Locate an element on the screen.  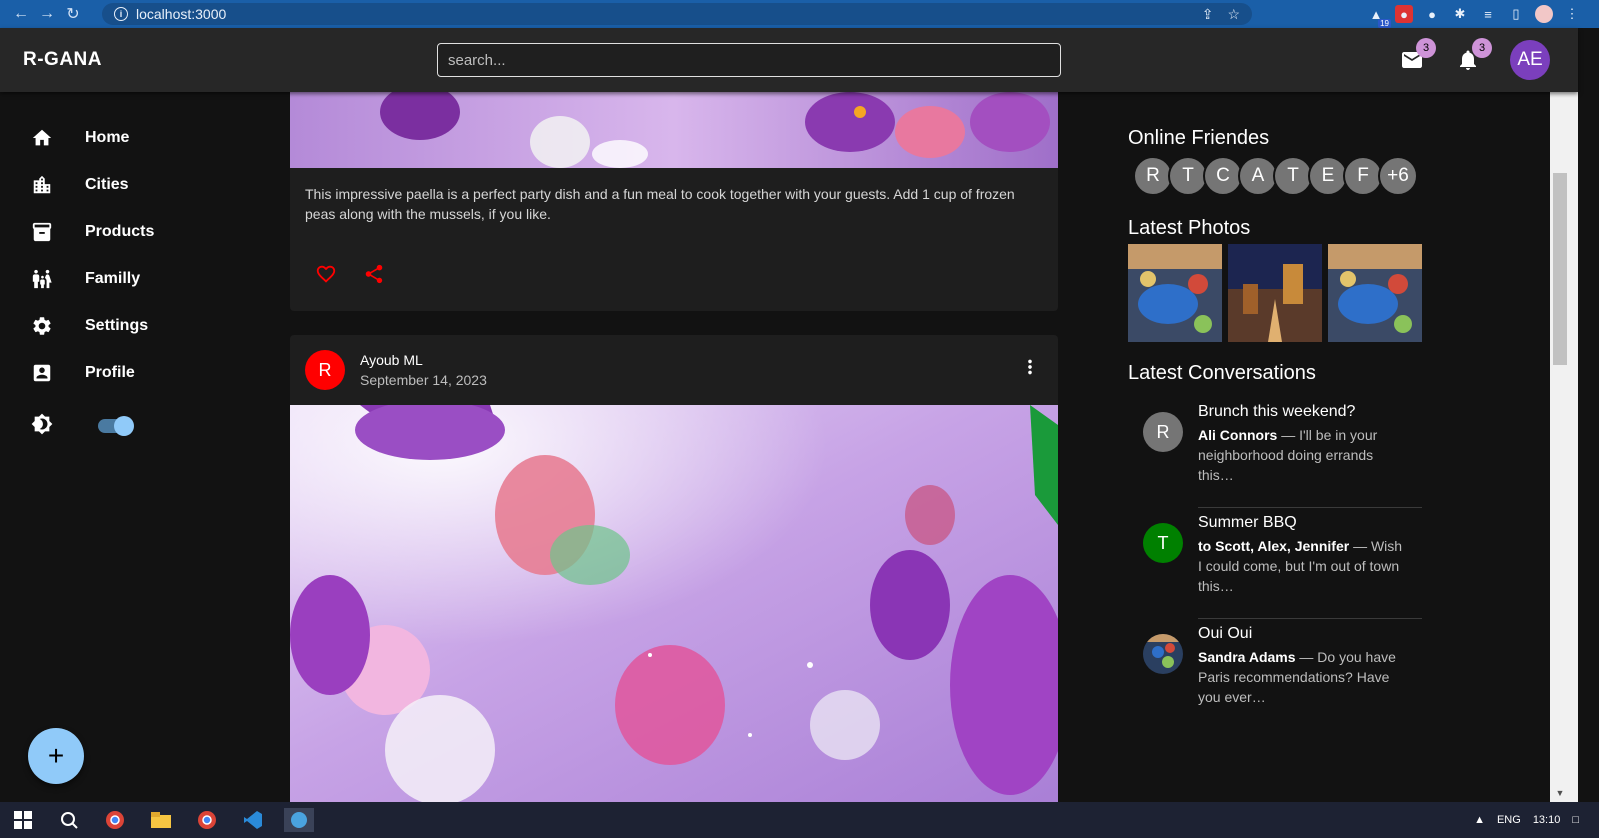
sidebar-item-products: Products is located at coordinates (145, 232).